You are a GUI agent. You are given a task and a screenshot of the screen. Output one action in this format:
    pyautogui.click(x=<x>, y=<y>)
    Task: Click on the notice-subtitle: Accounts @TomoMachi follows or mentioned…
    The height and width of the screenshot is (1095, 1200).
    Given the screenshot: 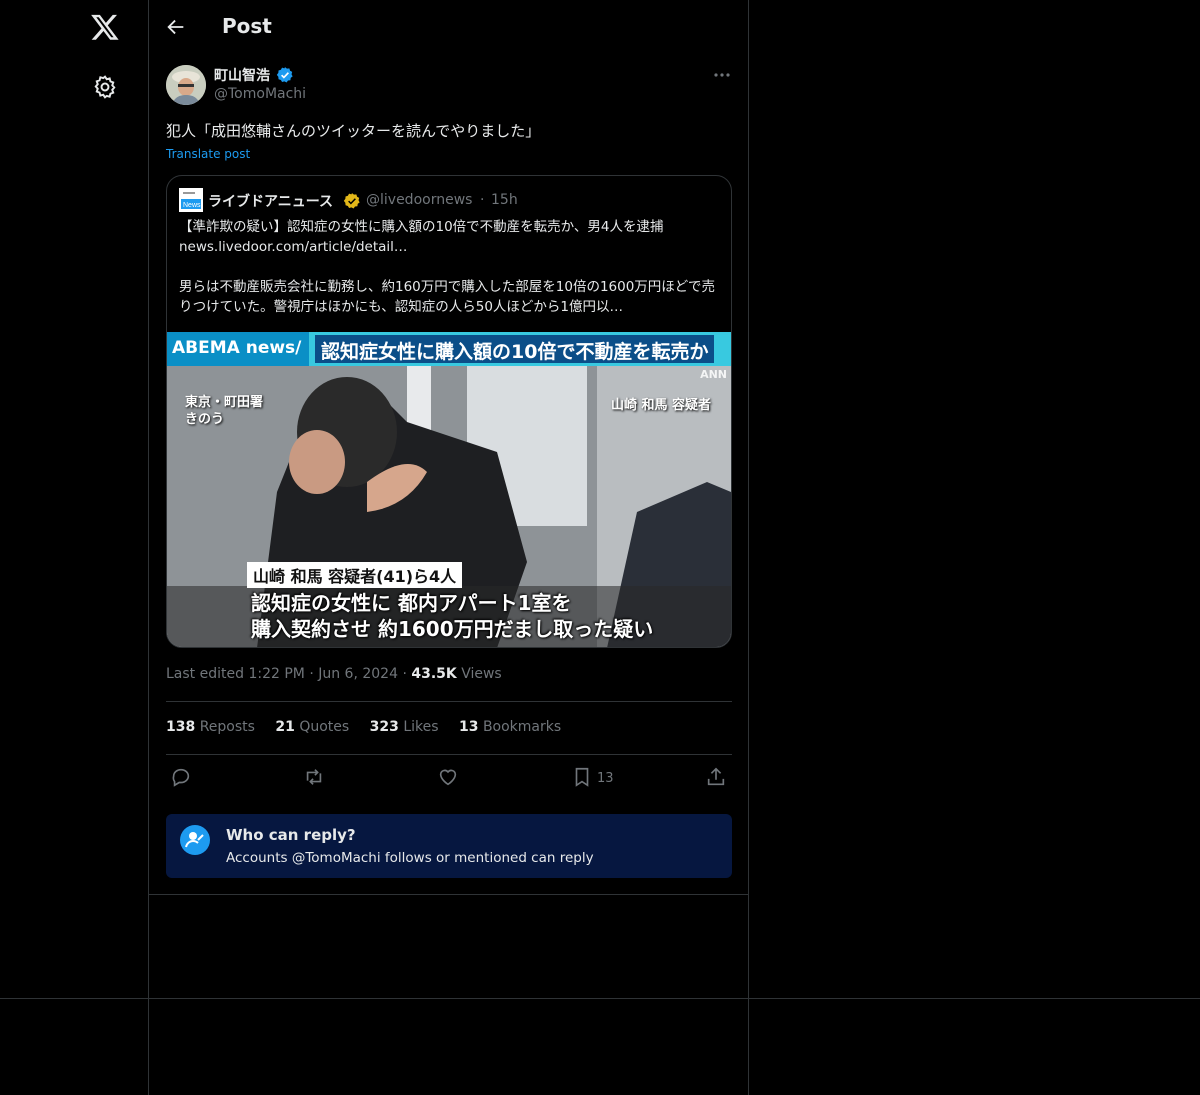 What is the action you would take?
    pyautogui.click(x=410, y=858)
    